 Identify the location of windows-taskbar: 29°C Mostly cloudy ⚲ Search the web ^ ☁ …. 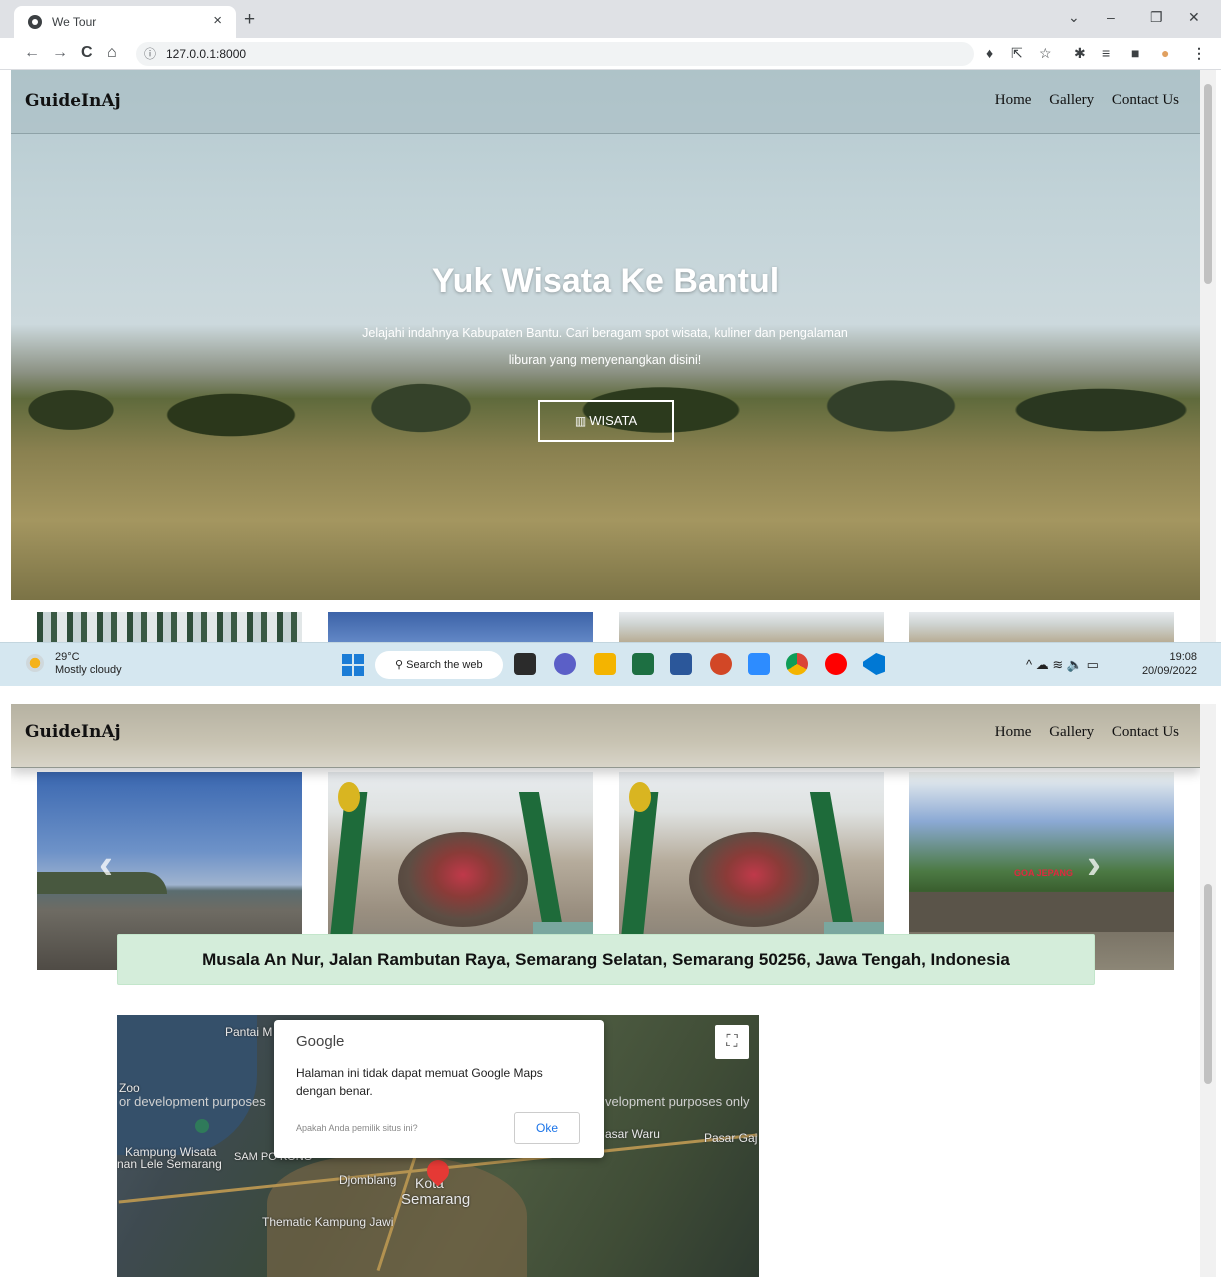
(610, 664).